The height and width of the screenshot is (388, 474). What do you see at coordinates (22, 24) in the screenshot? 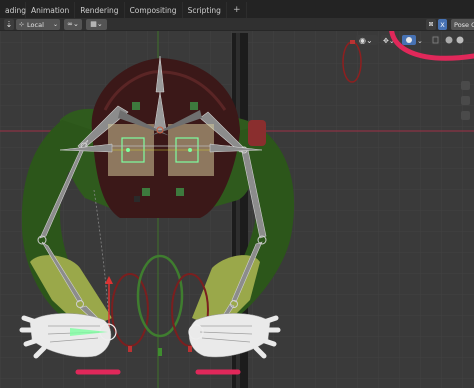
I see `orientation-icon: ⊹` at bounding box center [22, 24].